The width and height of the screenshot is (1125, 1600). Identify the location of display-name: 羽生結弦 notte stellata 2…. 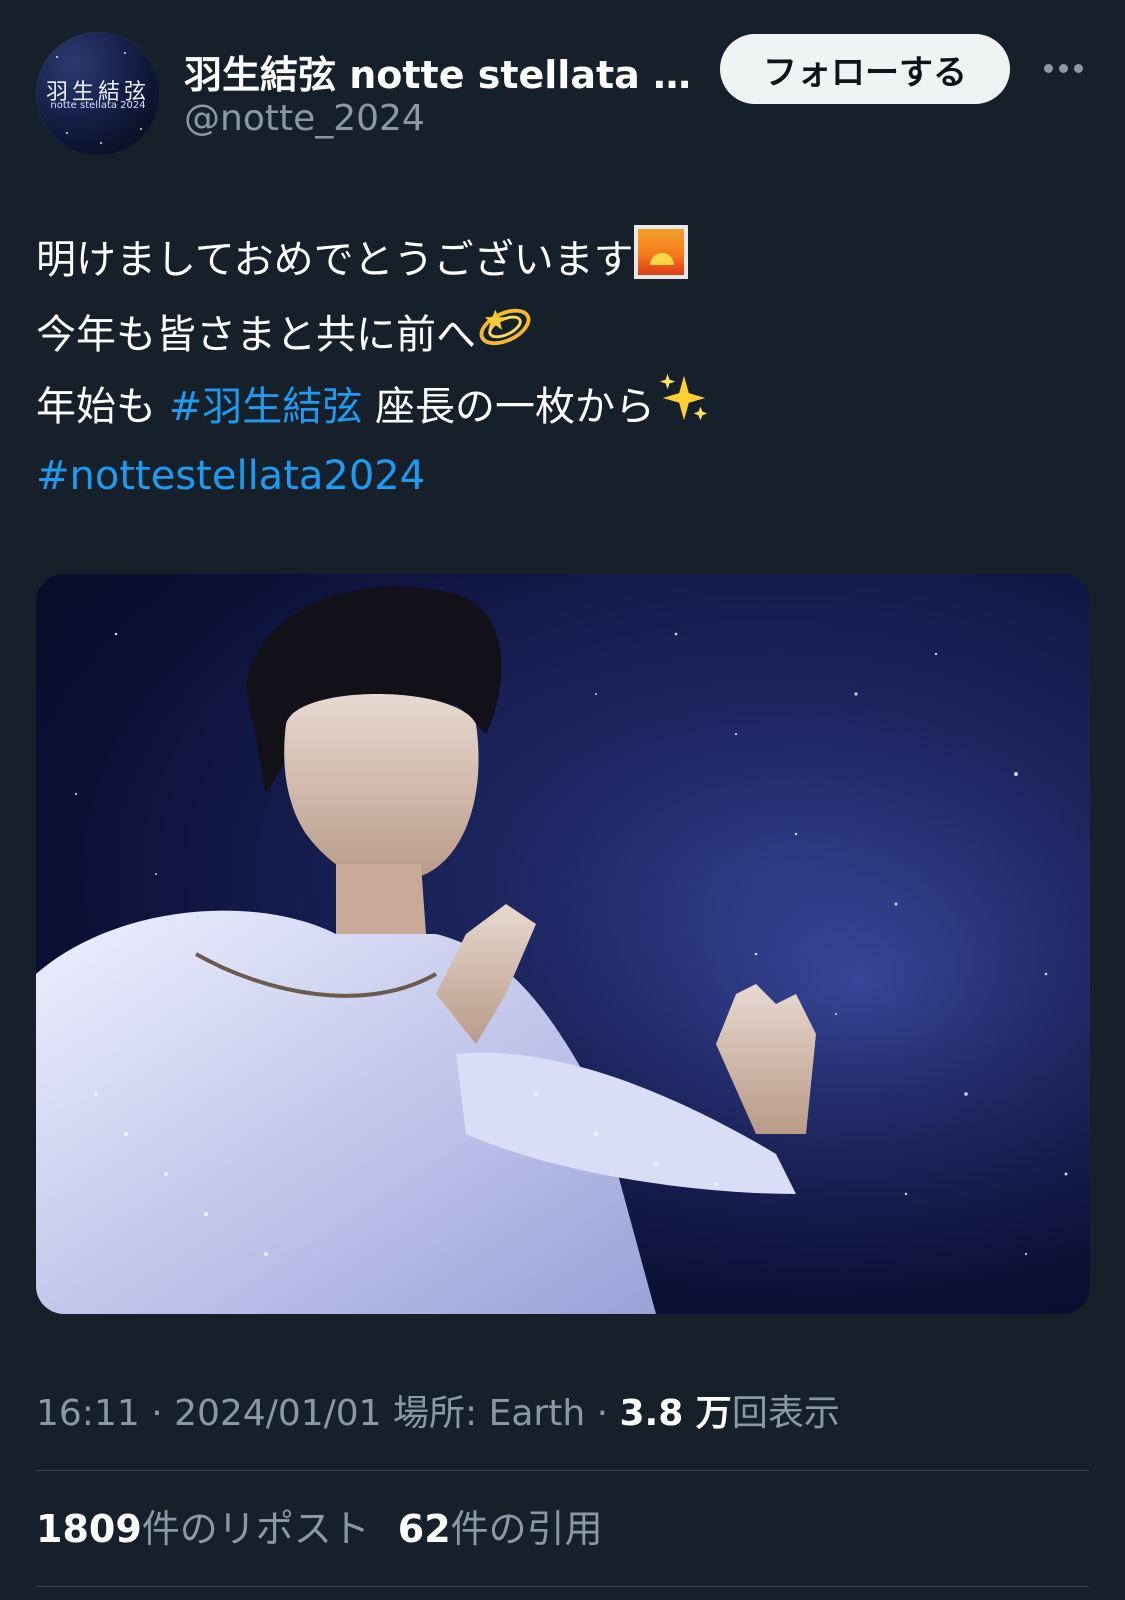
(444, 71).